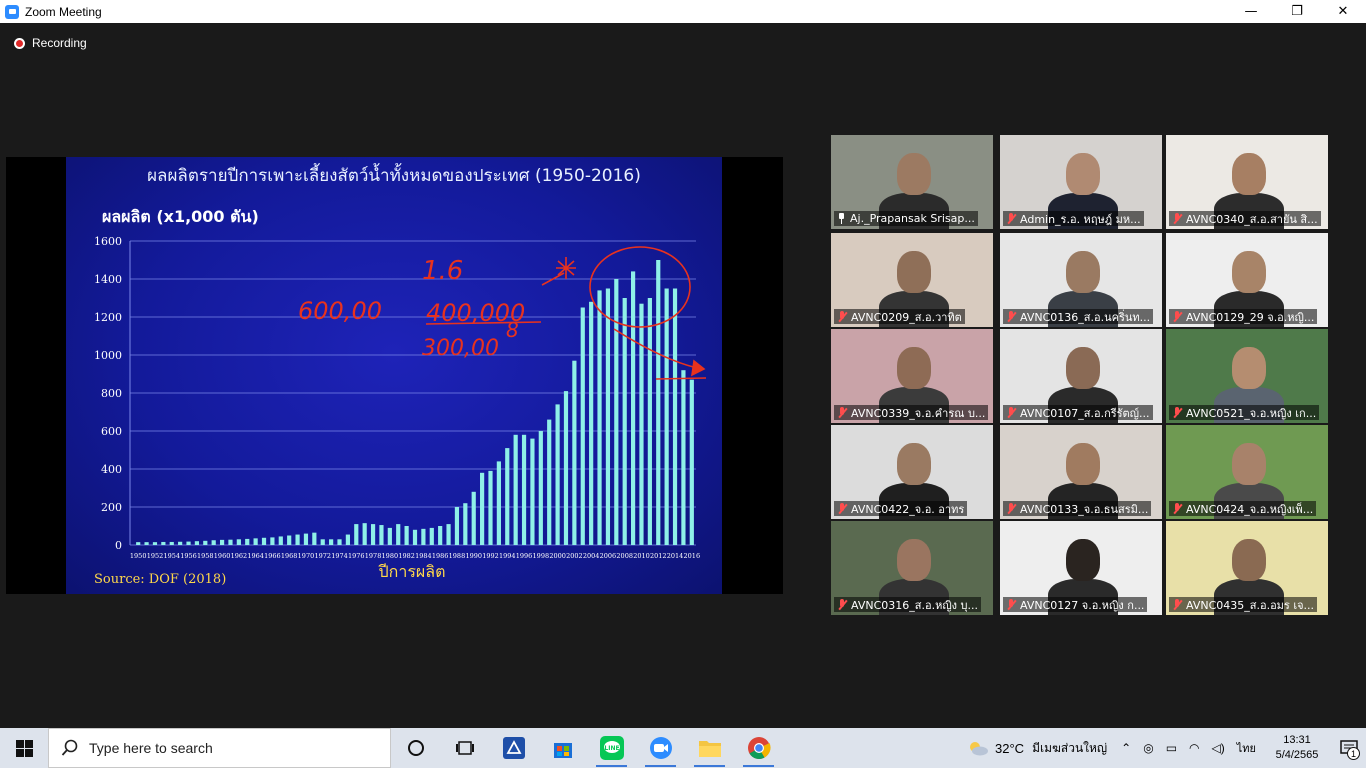  I want to click on start-button, so click(24, 748).